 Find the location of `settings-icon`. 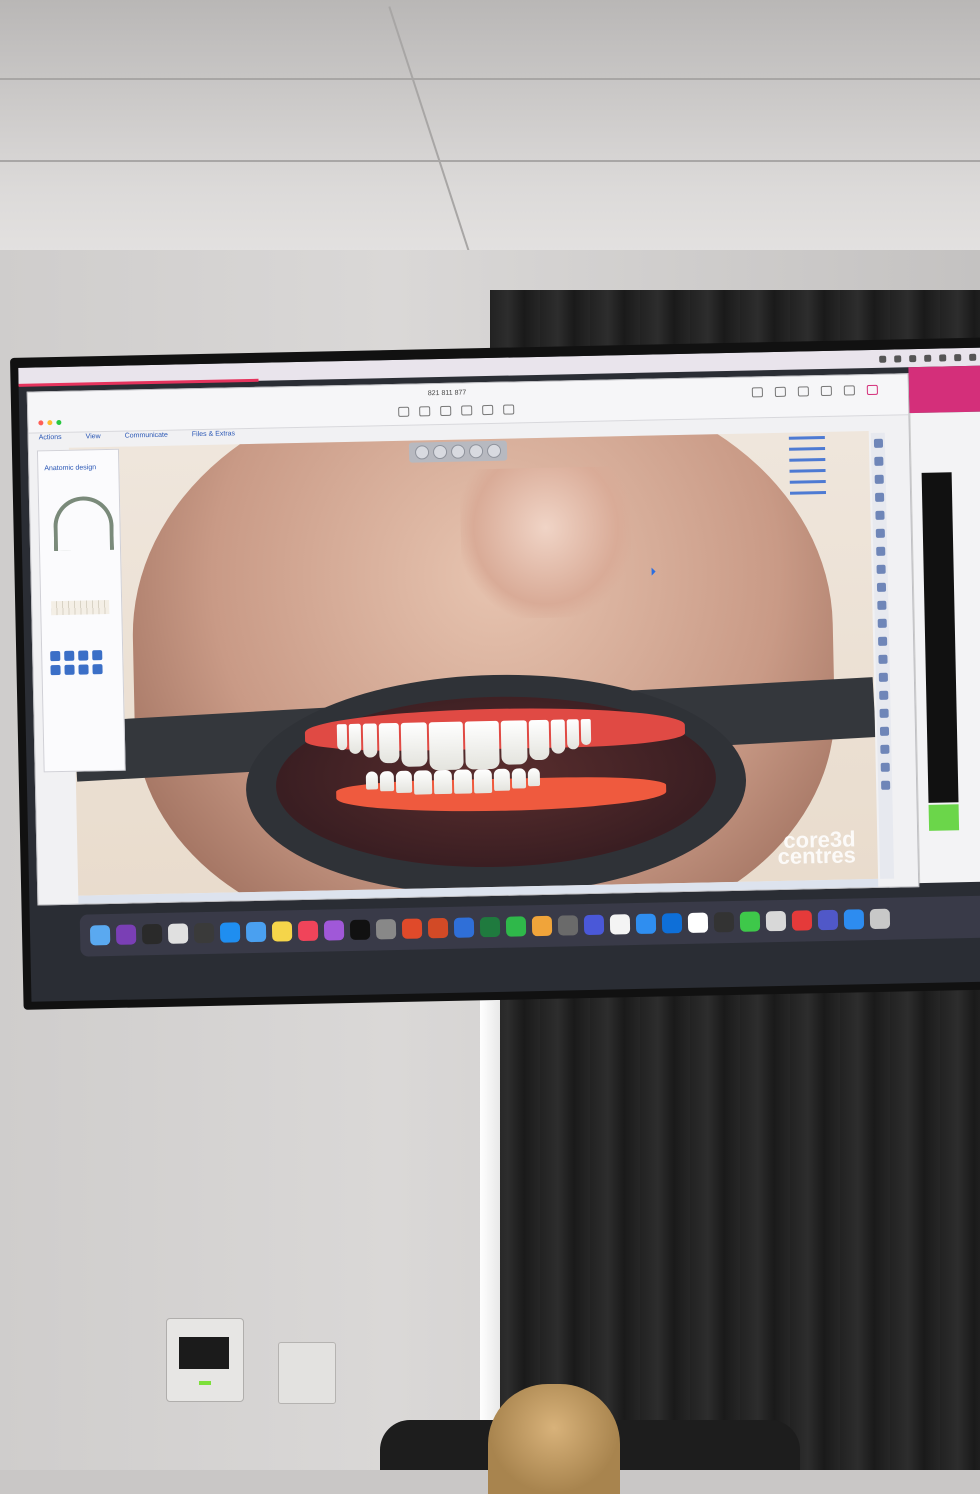

settings-icon is located at coordinates (386, 929).